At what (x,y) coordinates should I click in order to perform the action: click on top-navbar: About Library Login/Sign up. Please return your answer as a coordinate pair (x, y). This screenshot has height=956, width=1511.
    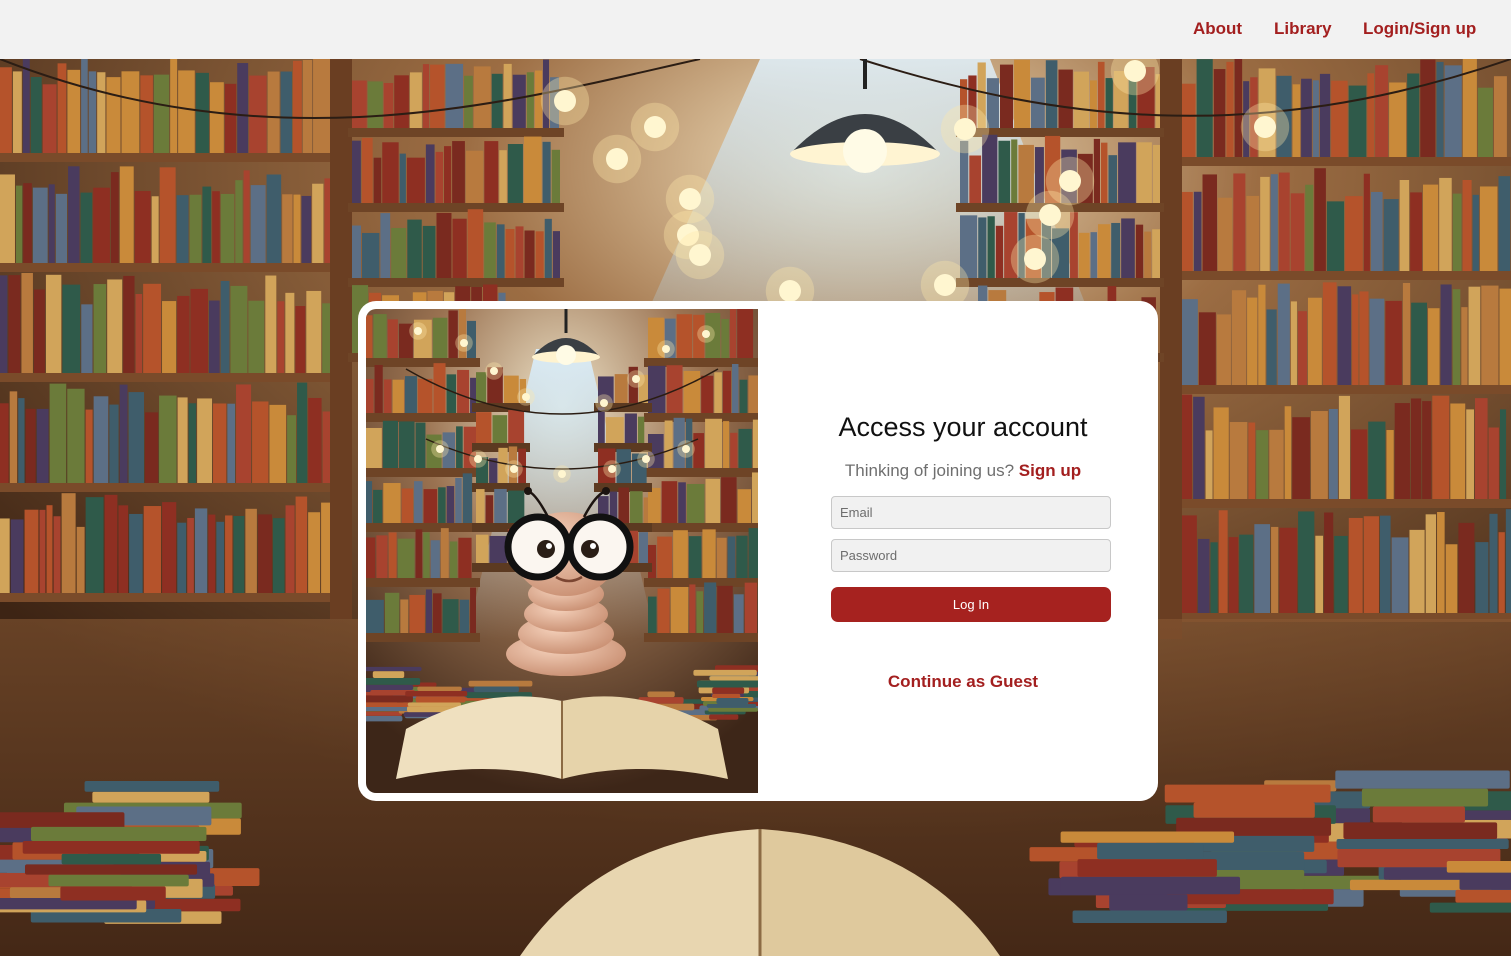
    Looking at the image, I should click on (755, 29).